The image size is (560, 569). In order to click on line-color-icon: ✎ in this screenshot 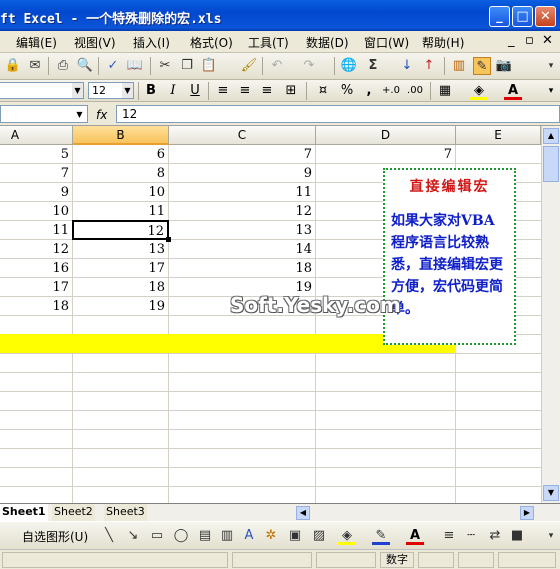, I will do `click(381, 536)`.